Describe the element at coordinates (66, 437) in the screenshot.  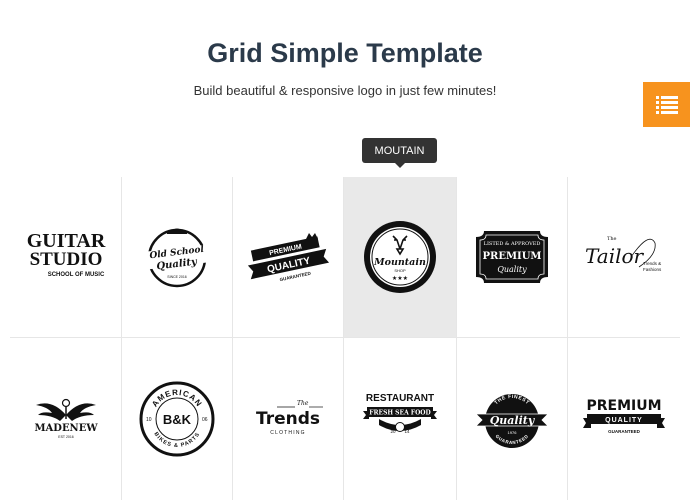
I see `svg-text: EST 2016` at that location.